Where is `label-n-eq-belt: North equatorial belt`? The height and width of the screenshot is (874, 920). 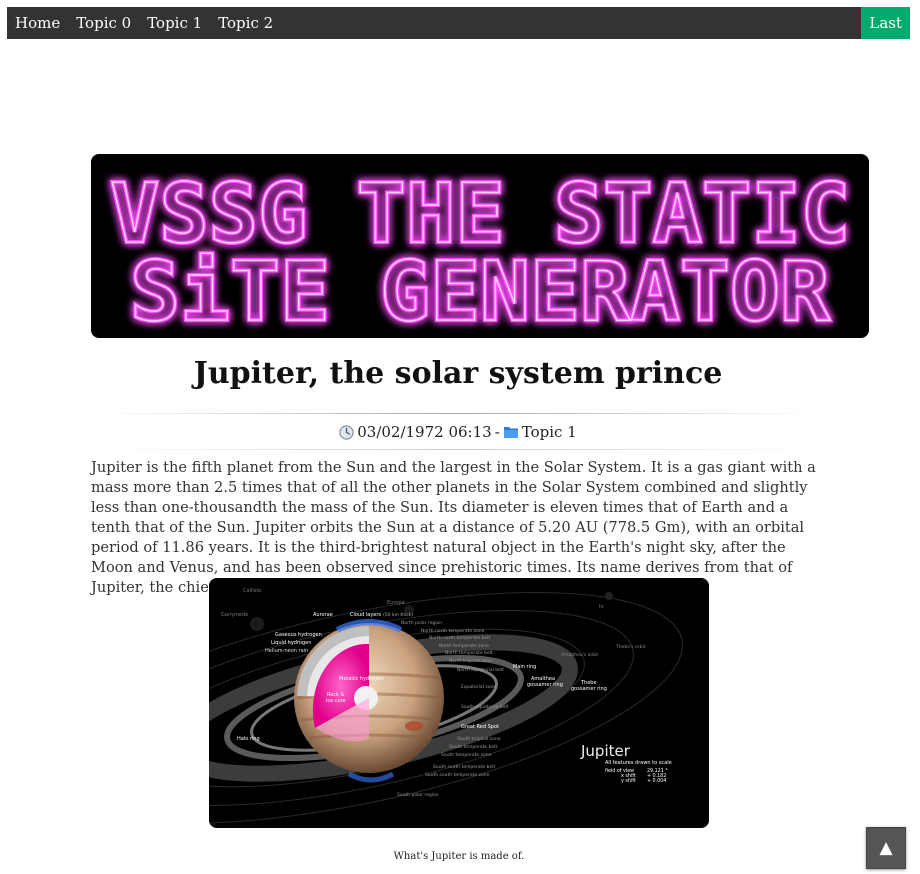
label-n-eq-belt: North equatorial belt is located at coordinates (480, 670).